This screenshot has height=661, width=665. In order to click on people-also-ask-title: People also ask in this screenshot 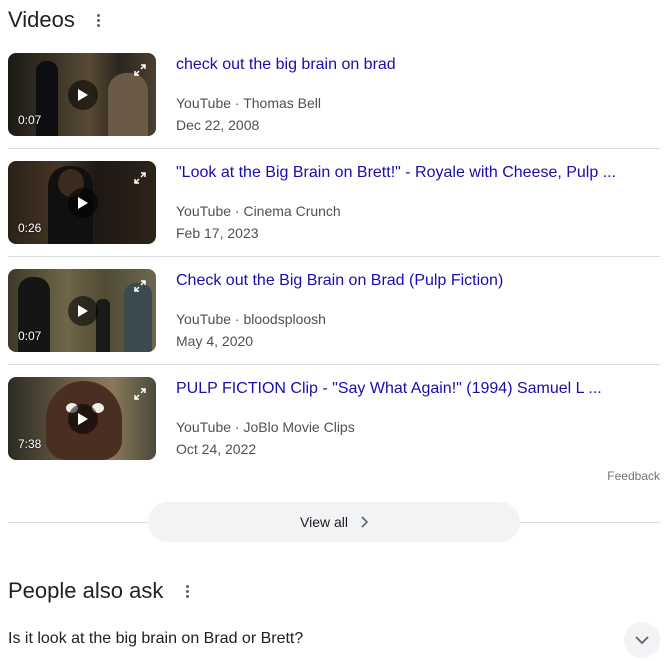, I will do `click(86, 590)`.